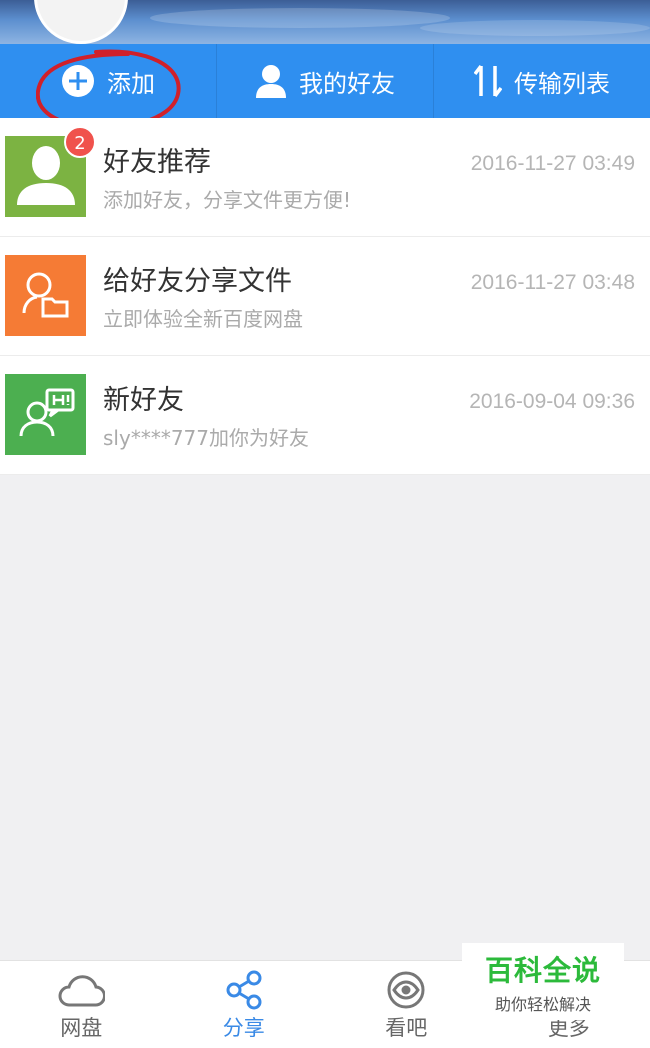  I want to click on tab-label: 分享, so click(244, 1027).